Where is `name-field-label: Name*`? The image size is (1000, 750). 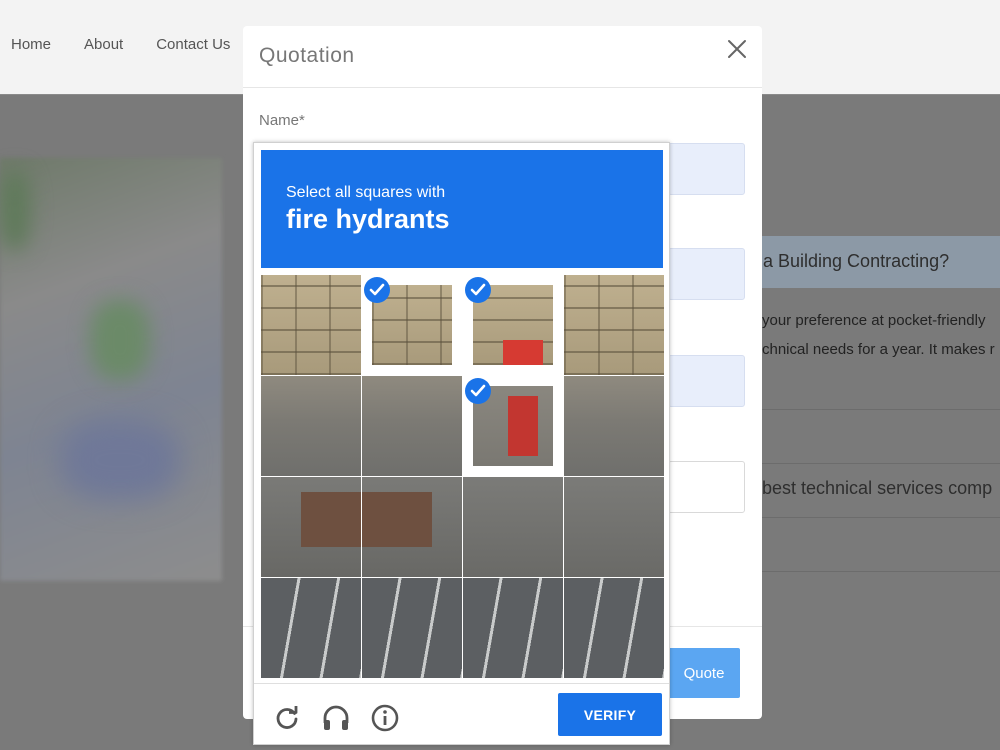
name-field-label: Name* is located at coordinates (282, 120).